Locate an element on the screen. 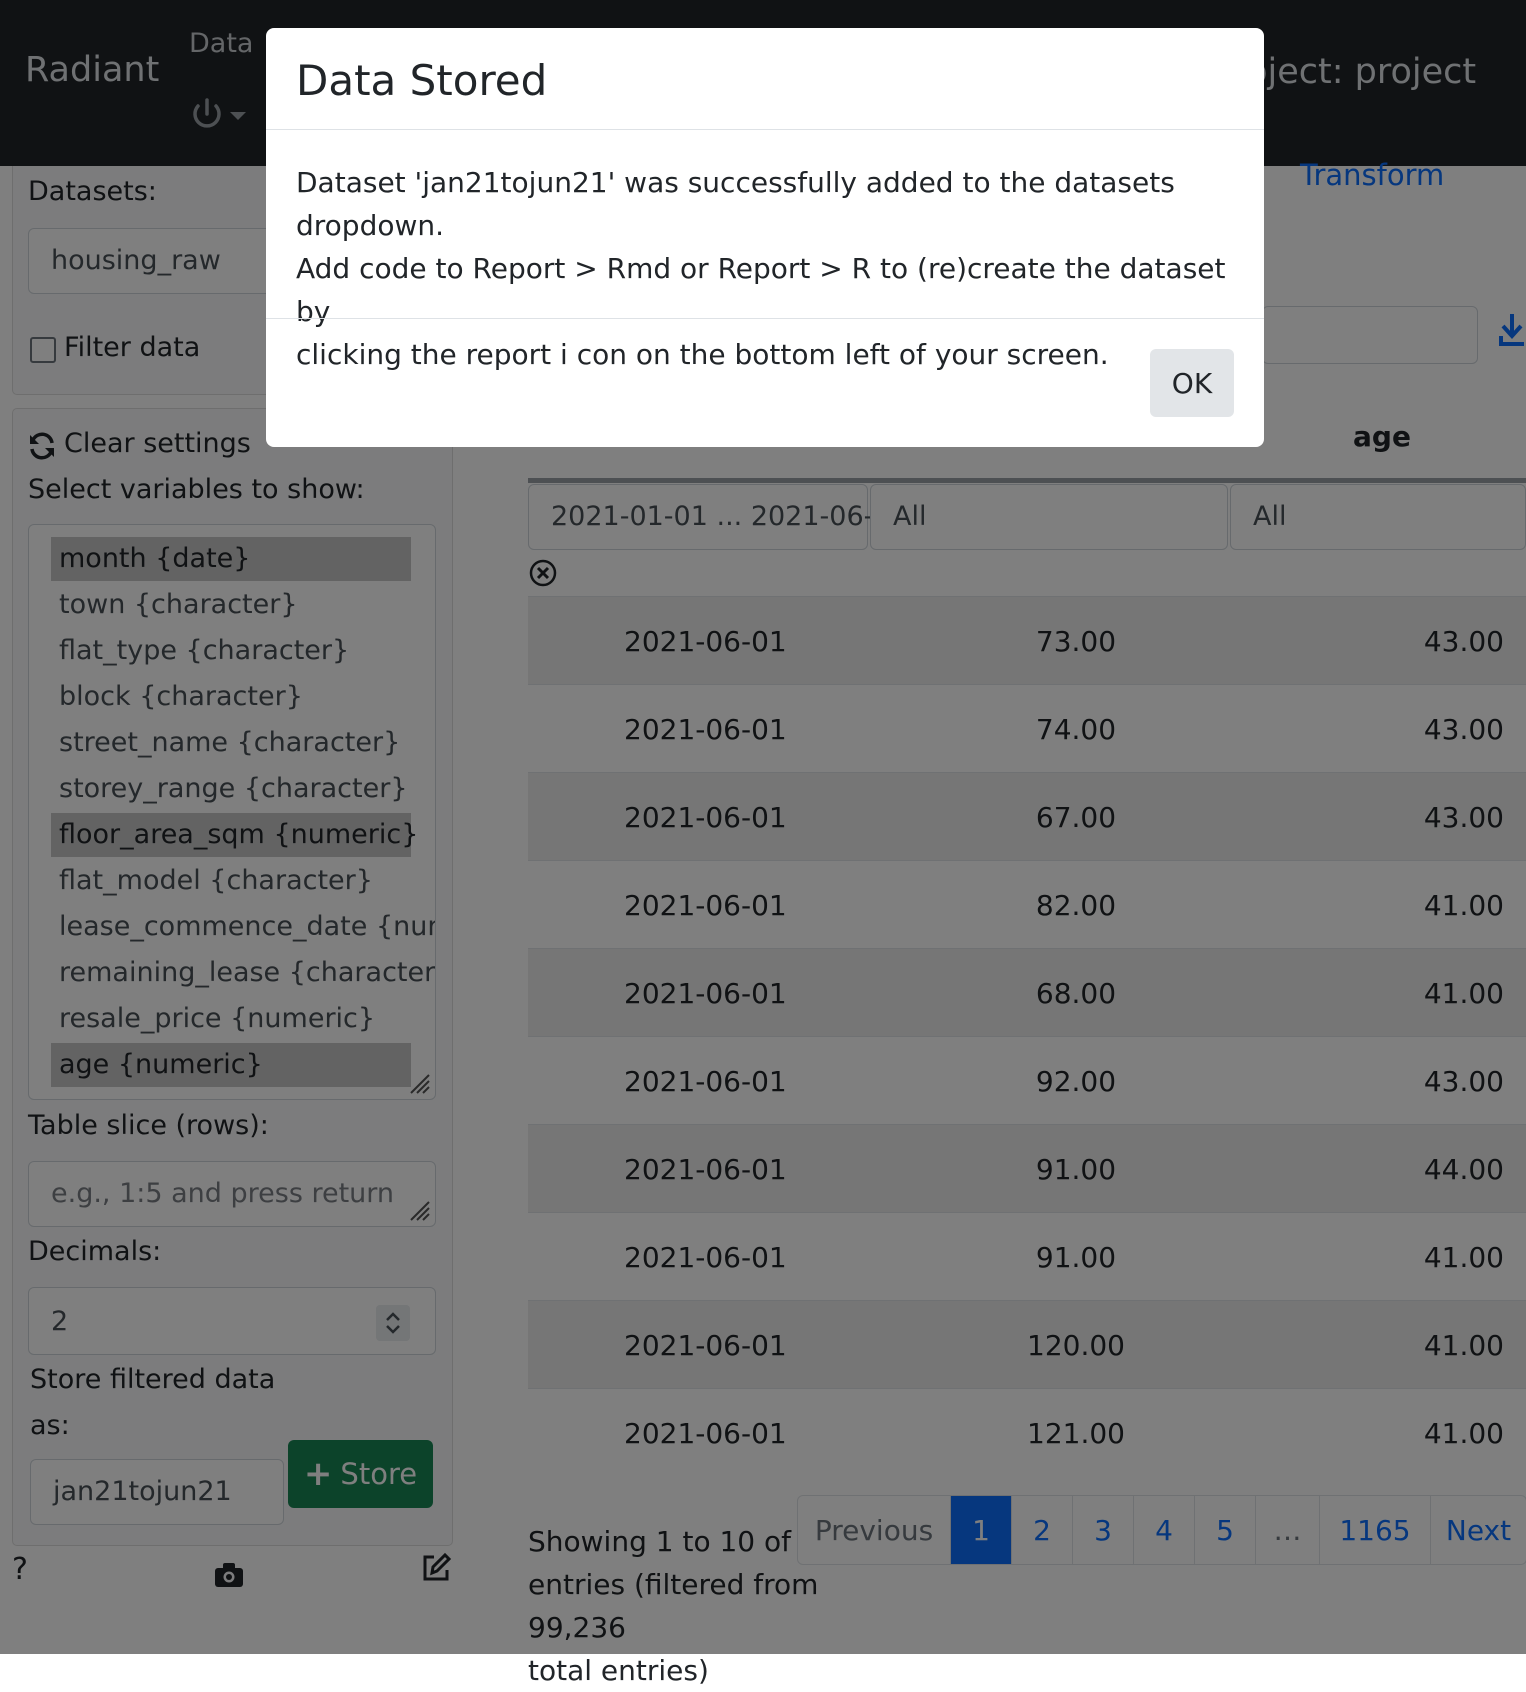  table-info-line: total entries) is located at coordinates (618, 1670).